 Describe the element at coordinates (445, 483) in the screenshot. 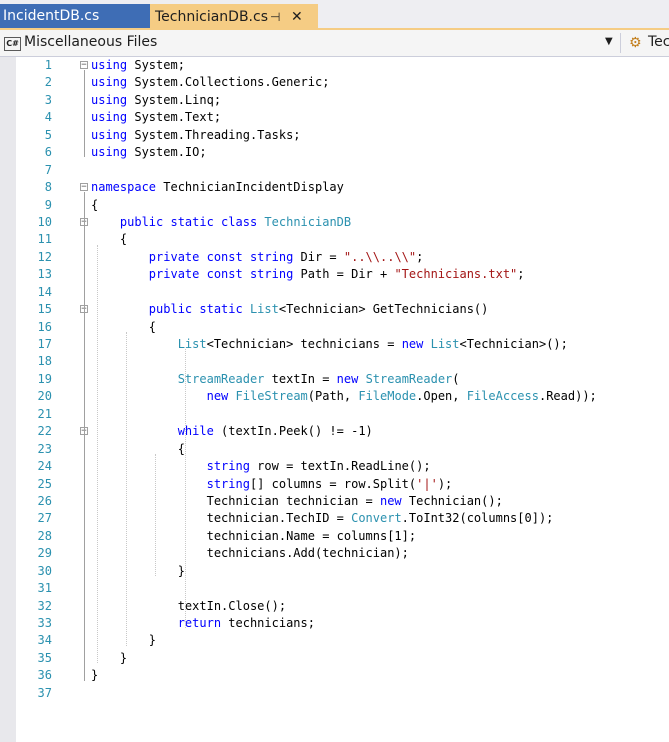

I see `code-token: );` at that location.